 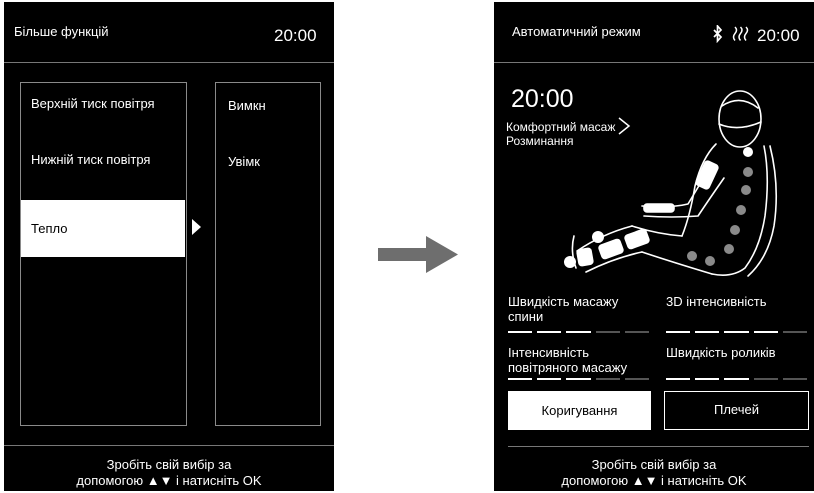 What do you see at coordinates (721, 352) in the screenshot?
I see `roller-speed-label: Швидкість роликів` at bounding box center [721, 352].